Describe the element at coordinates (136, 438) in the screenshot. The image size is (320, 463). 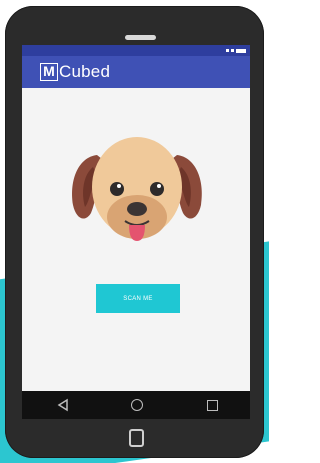
I see `hardware-home-button` at that location.